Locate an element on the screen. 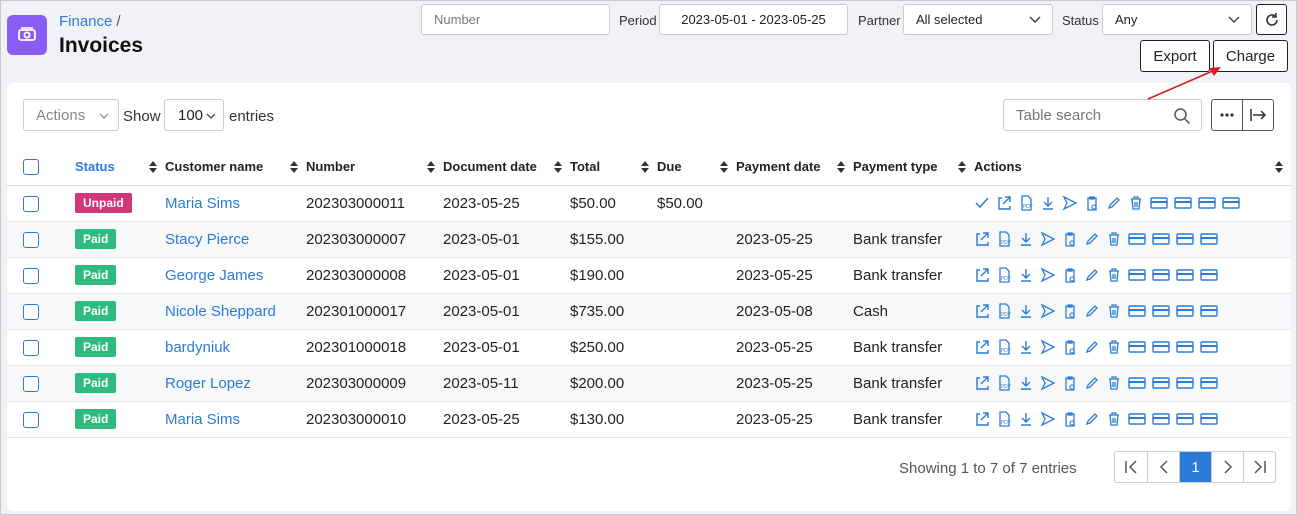 Image resolution: width=1297 pixels, height=515 pixels. column-header-number: Number is located at coordinates (374, 167).